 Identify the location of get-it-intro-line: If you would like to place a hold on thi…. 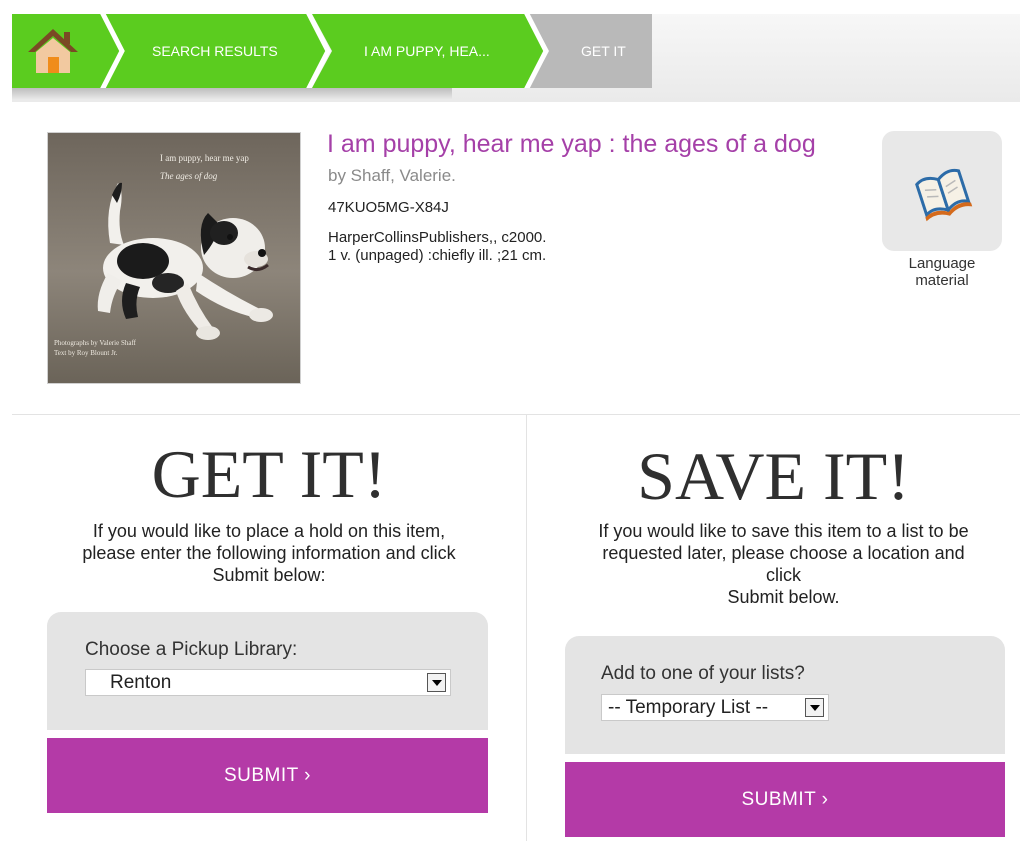
(269, 531).